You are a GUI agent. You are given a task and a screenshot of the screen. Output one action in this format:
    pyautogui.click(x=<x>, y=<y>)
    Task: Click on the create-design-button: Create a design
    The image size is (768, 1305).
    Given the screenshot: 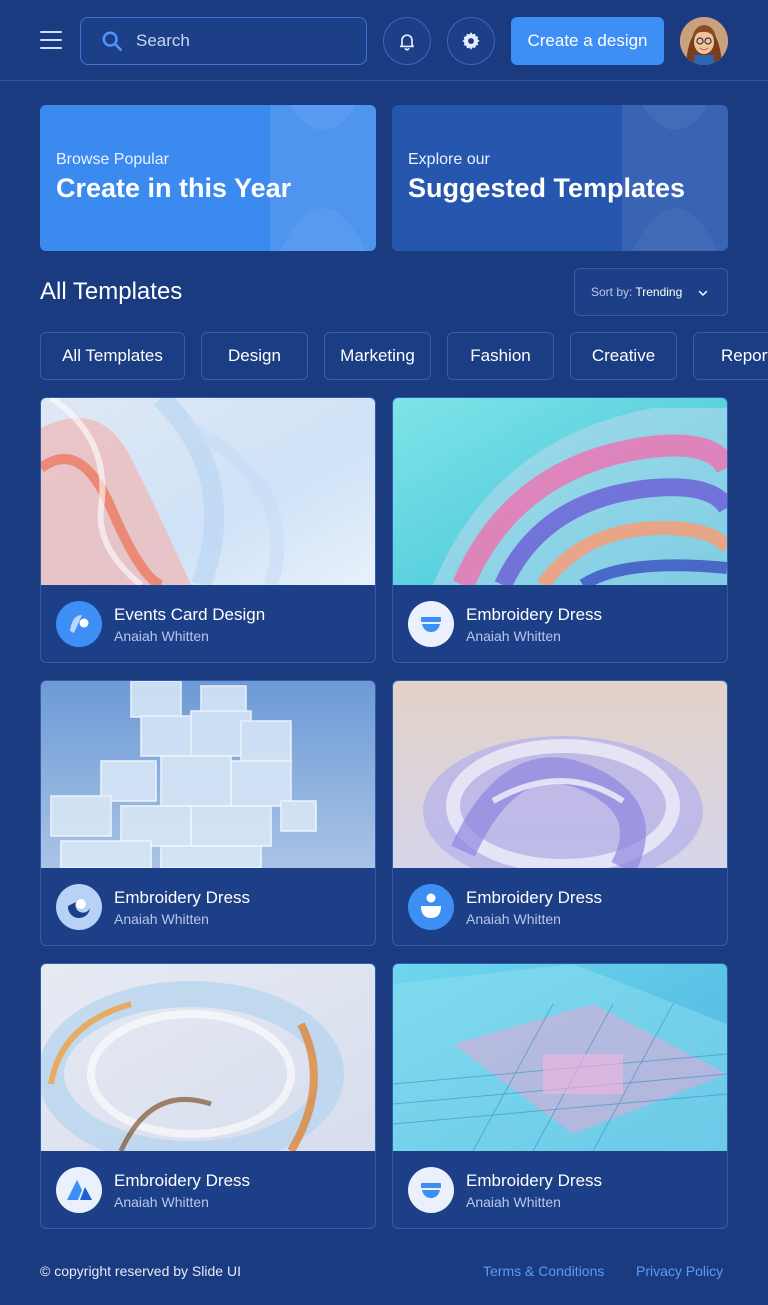 What is the action you would take?
    pyautogui.click(x=587, y=41)
    